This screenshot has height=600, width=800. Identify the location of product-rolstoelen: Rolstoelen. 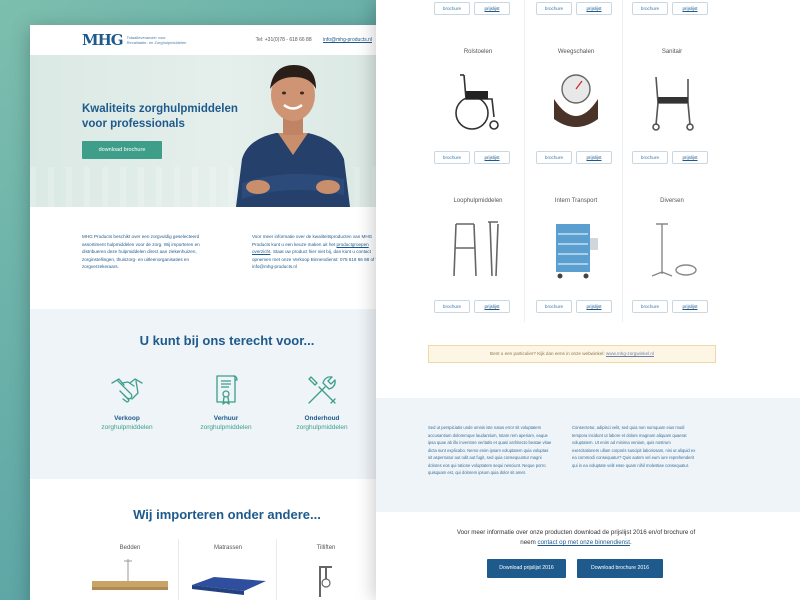
(478, 93).